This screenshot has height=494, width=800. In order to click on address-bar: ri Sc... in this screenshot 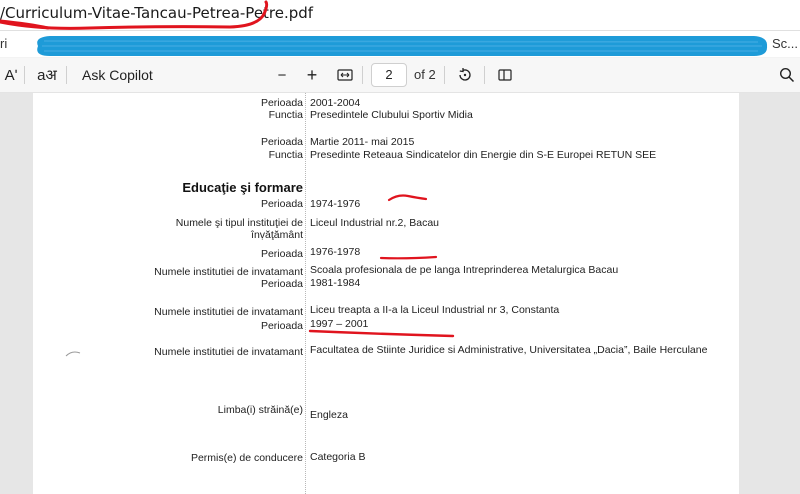, I will do `click(400, 44)`.